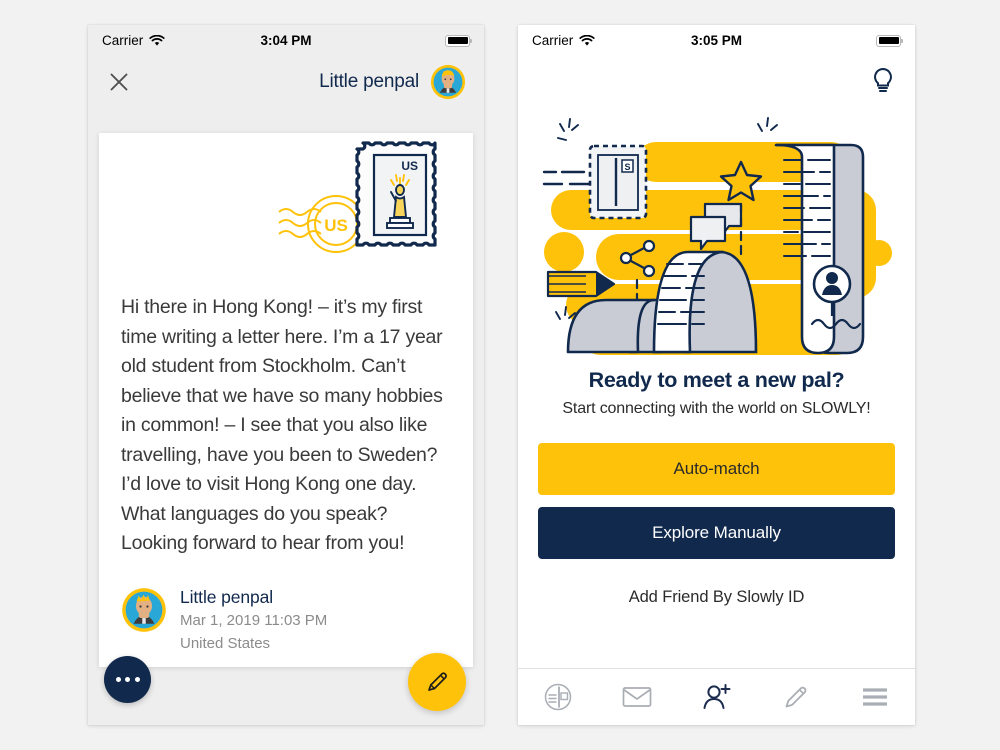 The width and height of the screenshot is (1000, 750). I want to click on postmark-icon, so click(321, 224).